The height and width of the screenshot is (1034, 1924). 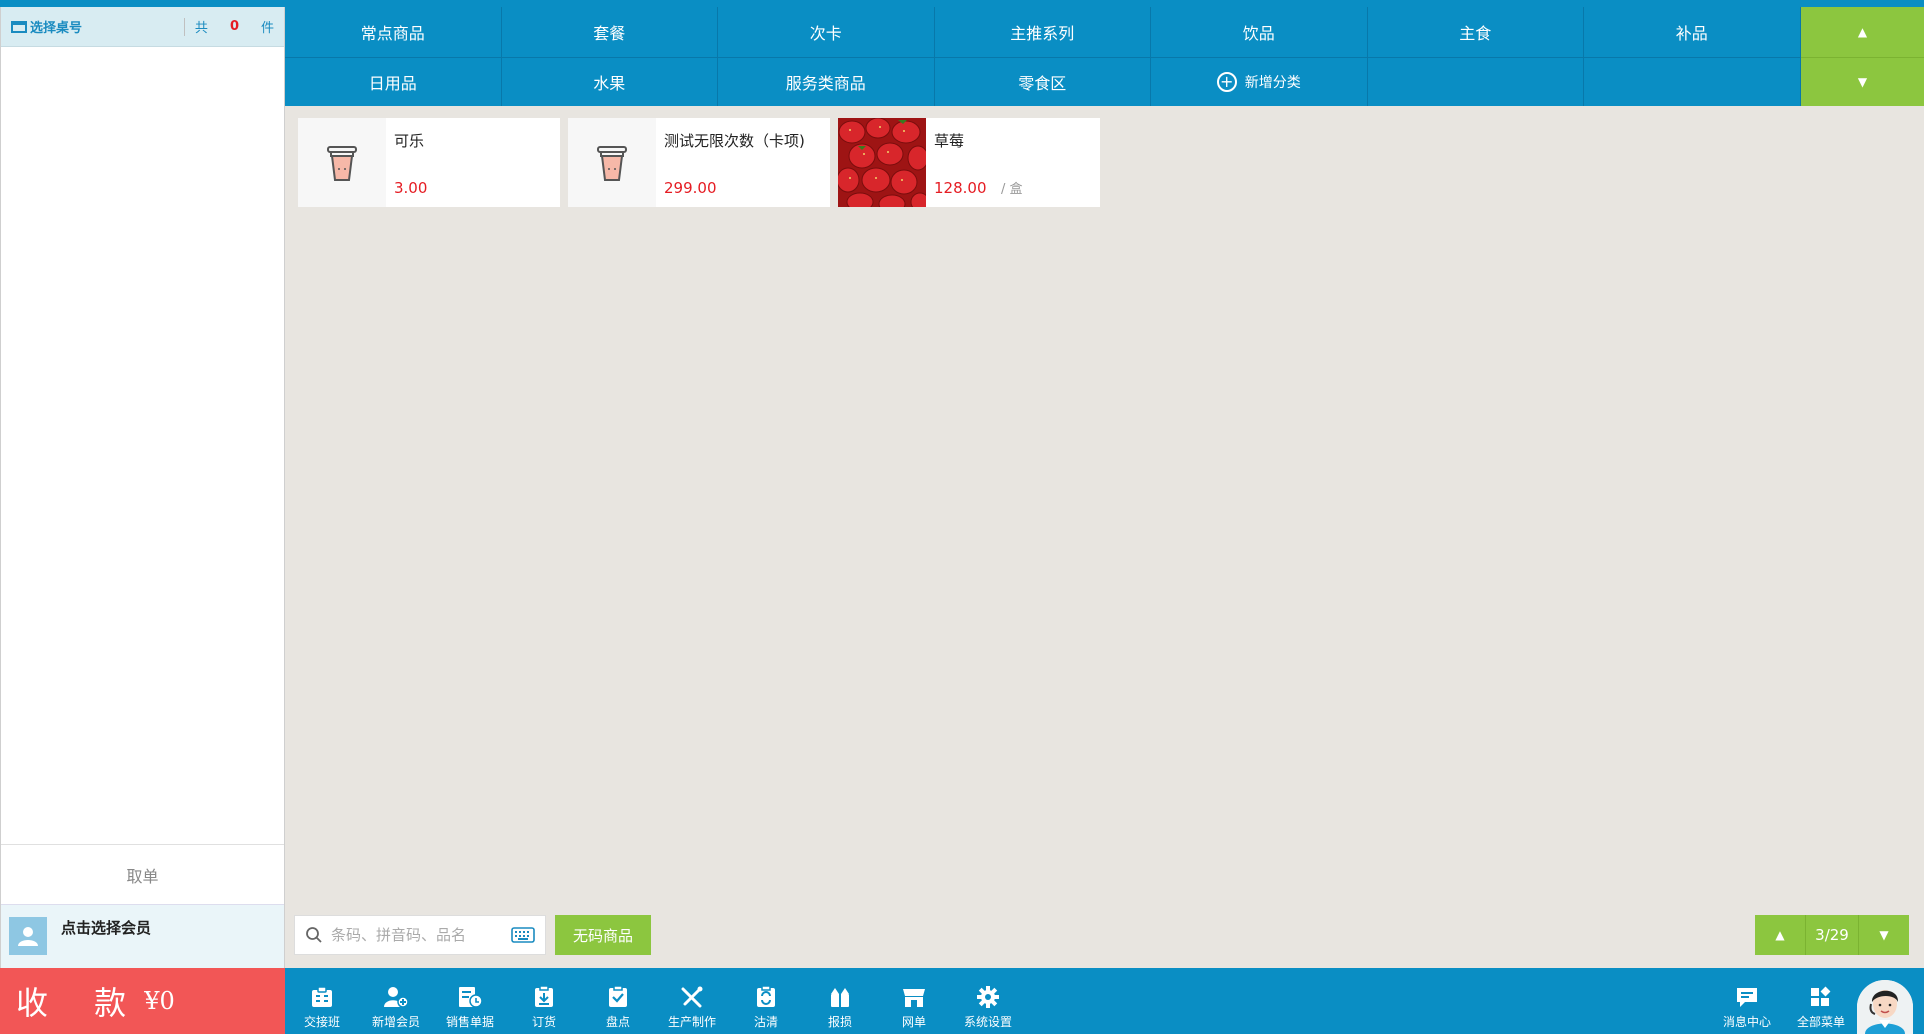 I want to click on count-prefix: 共, so click(x=201, y=28).